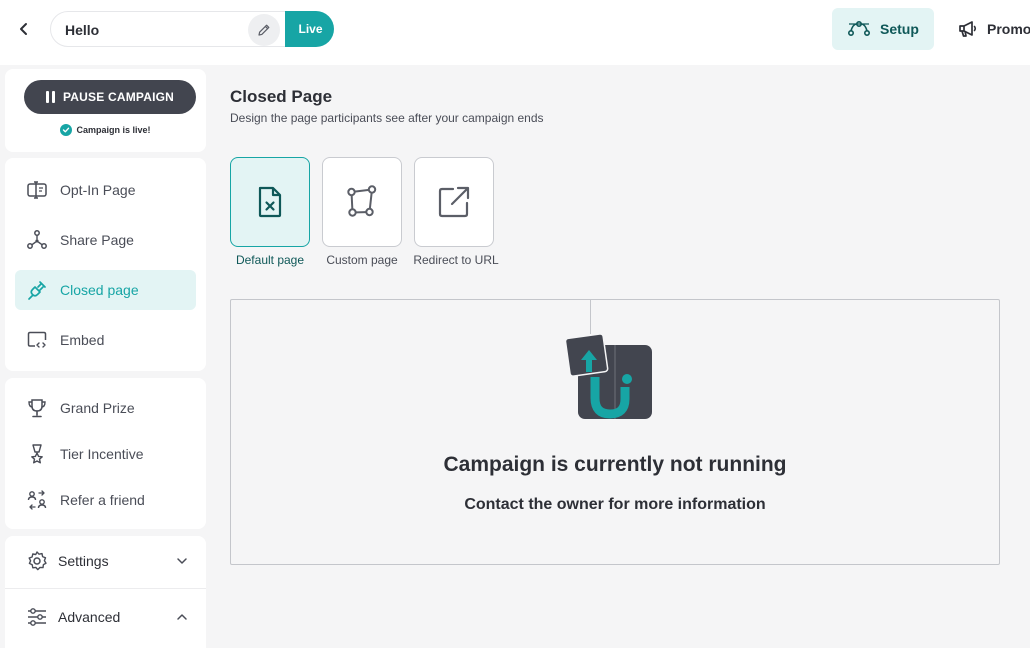 The width and height of the screenshot is (1030, 648). I want to click on trophy-icon, so click(37, 408).